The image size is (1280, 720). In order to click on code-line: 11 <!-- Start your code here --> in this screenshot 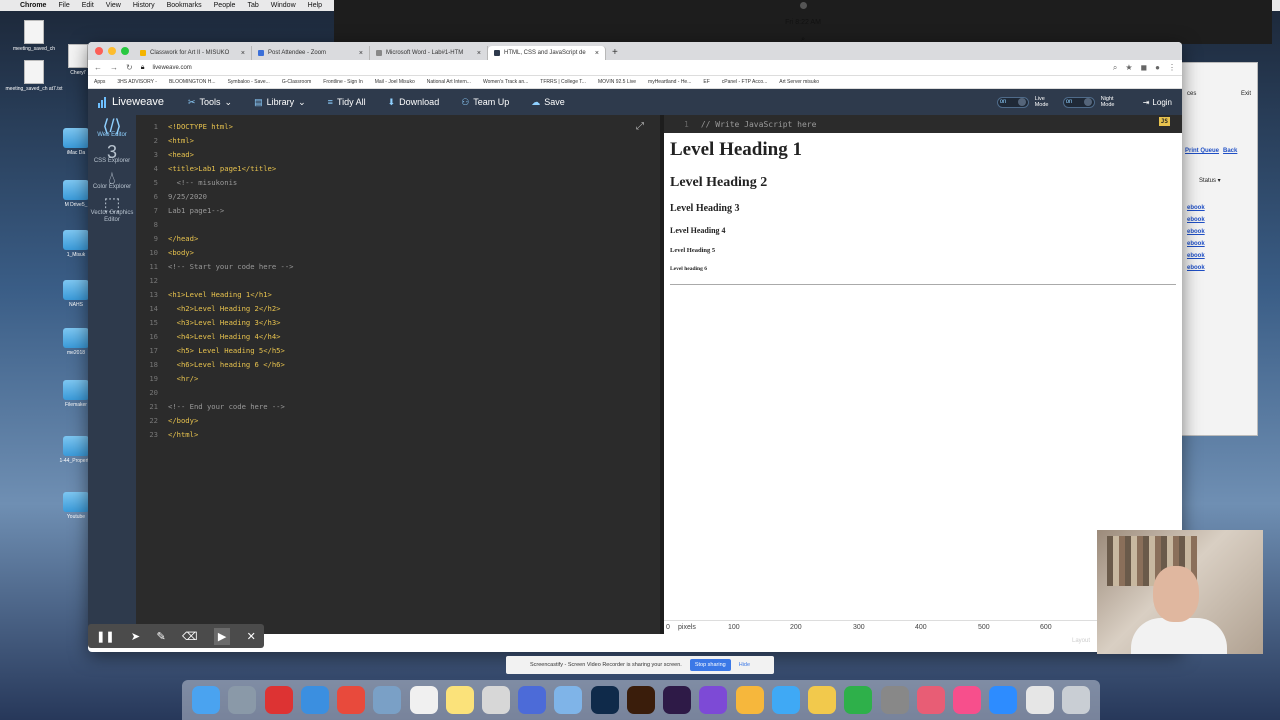, I will do `click(398, 266)`.